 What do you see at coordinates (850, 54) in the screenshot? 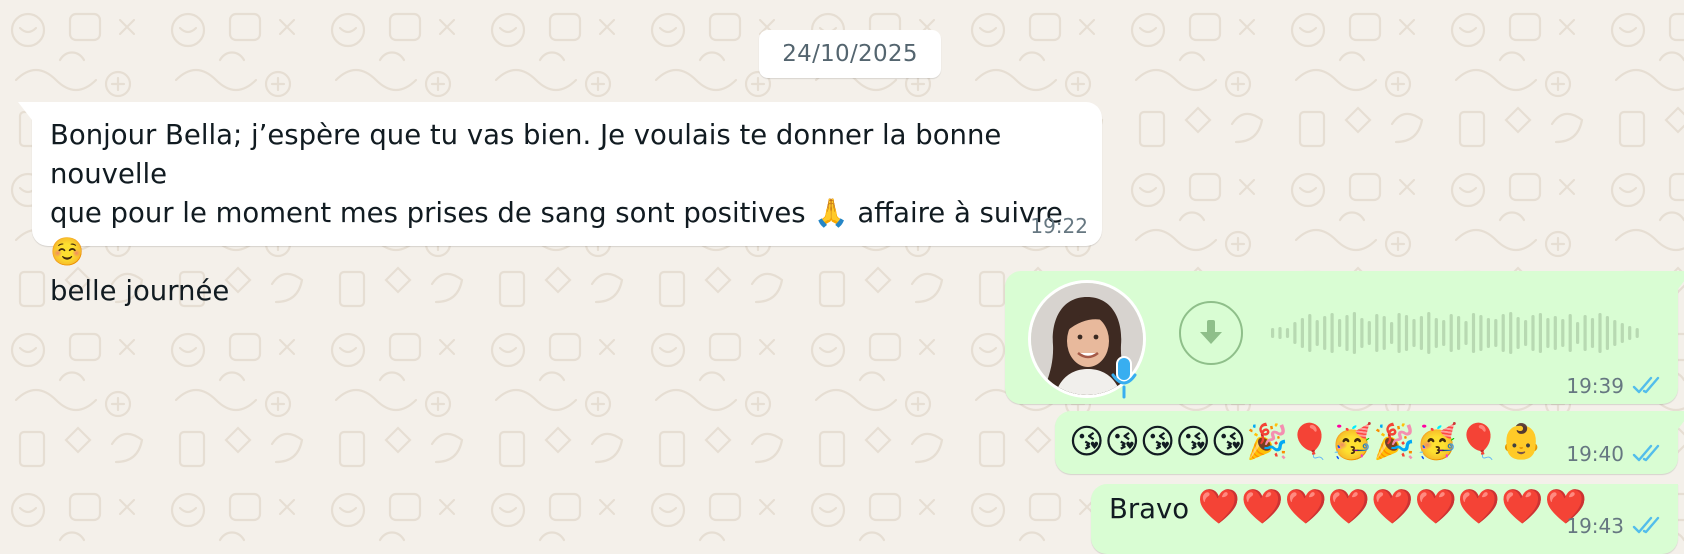
I see `date-separator: 24/10/2025` at bounding box center [850, 54].